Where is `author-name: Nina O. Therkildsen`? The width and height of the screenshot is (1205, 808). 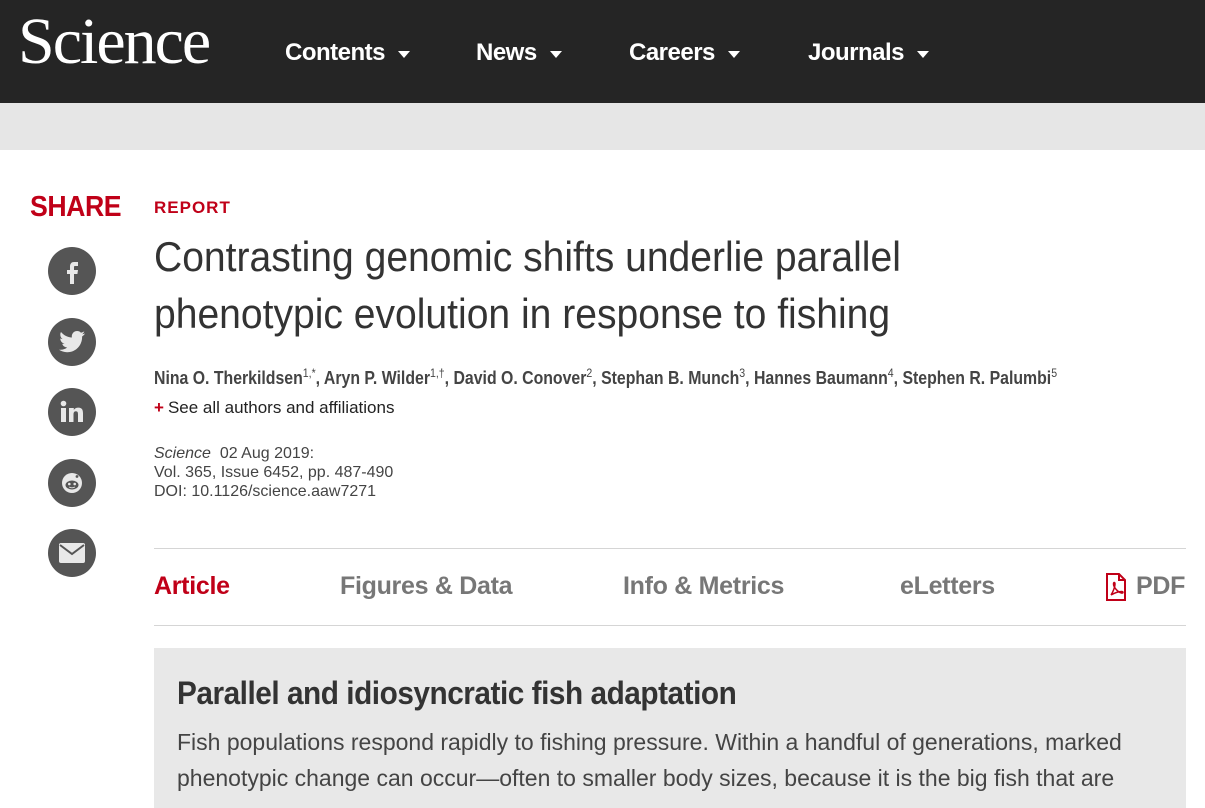
author-name: Nina O. Therkildsen is located at coordinates (228, 378).